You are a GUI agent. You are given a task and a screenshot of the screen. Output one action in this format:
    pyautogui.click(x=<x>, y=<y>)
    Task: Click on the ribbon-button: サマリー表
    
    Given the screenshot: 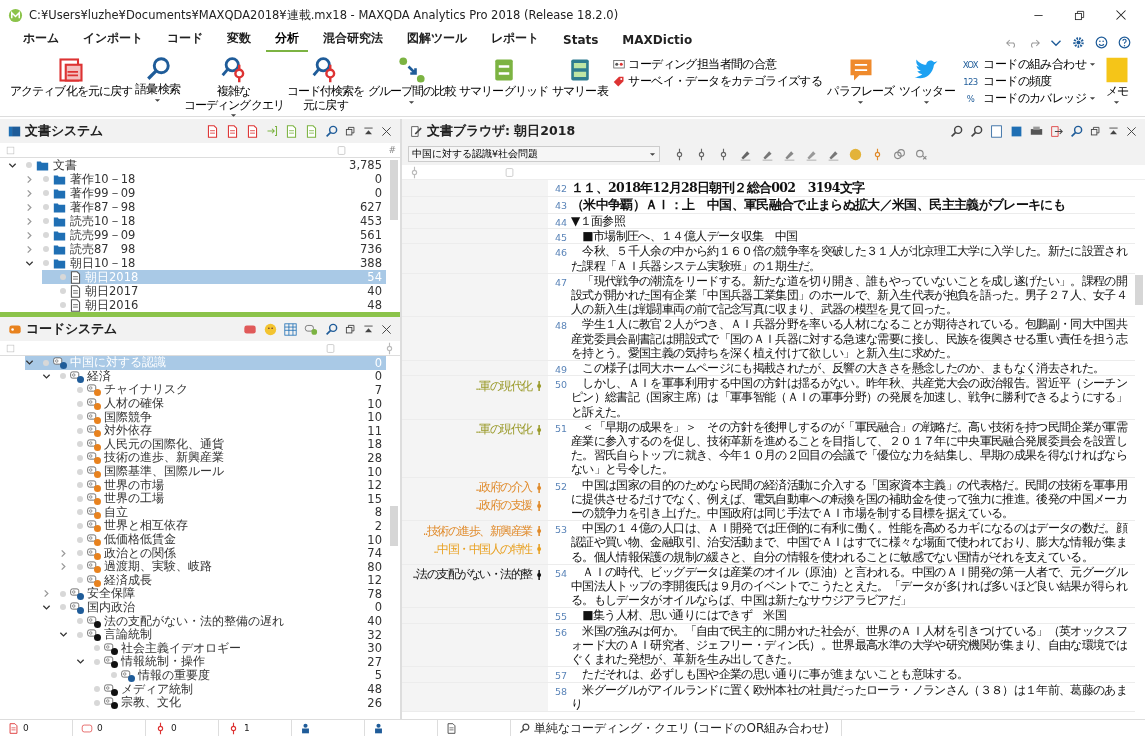 What is the action you would take?
    pyautogui.click(x=580, y=85)
    